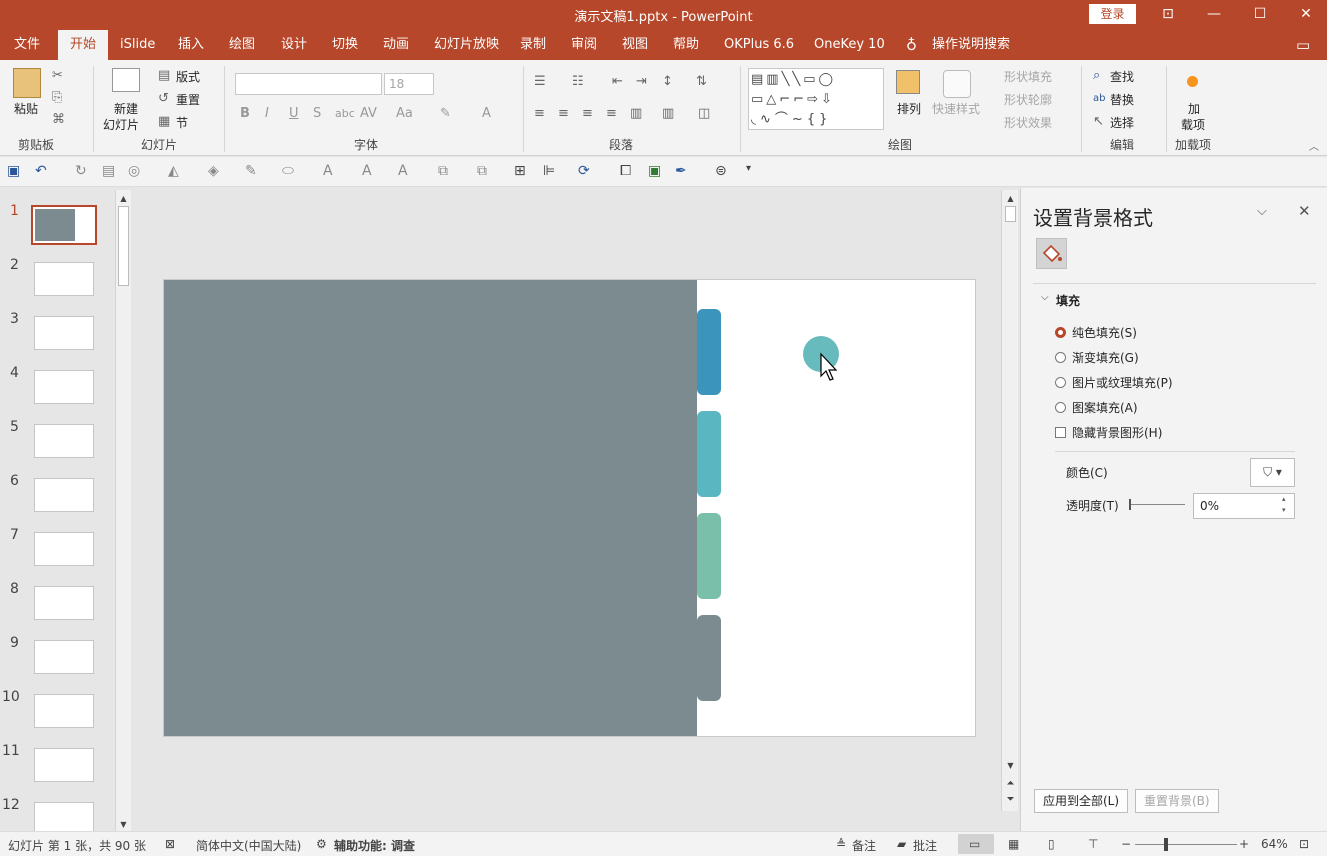  I want to click on section-icon: ▦, so click(164, 122).